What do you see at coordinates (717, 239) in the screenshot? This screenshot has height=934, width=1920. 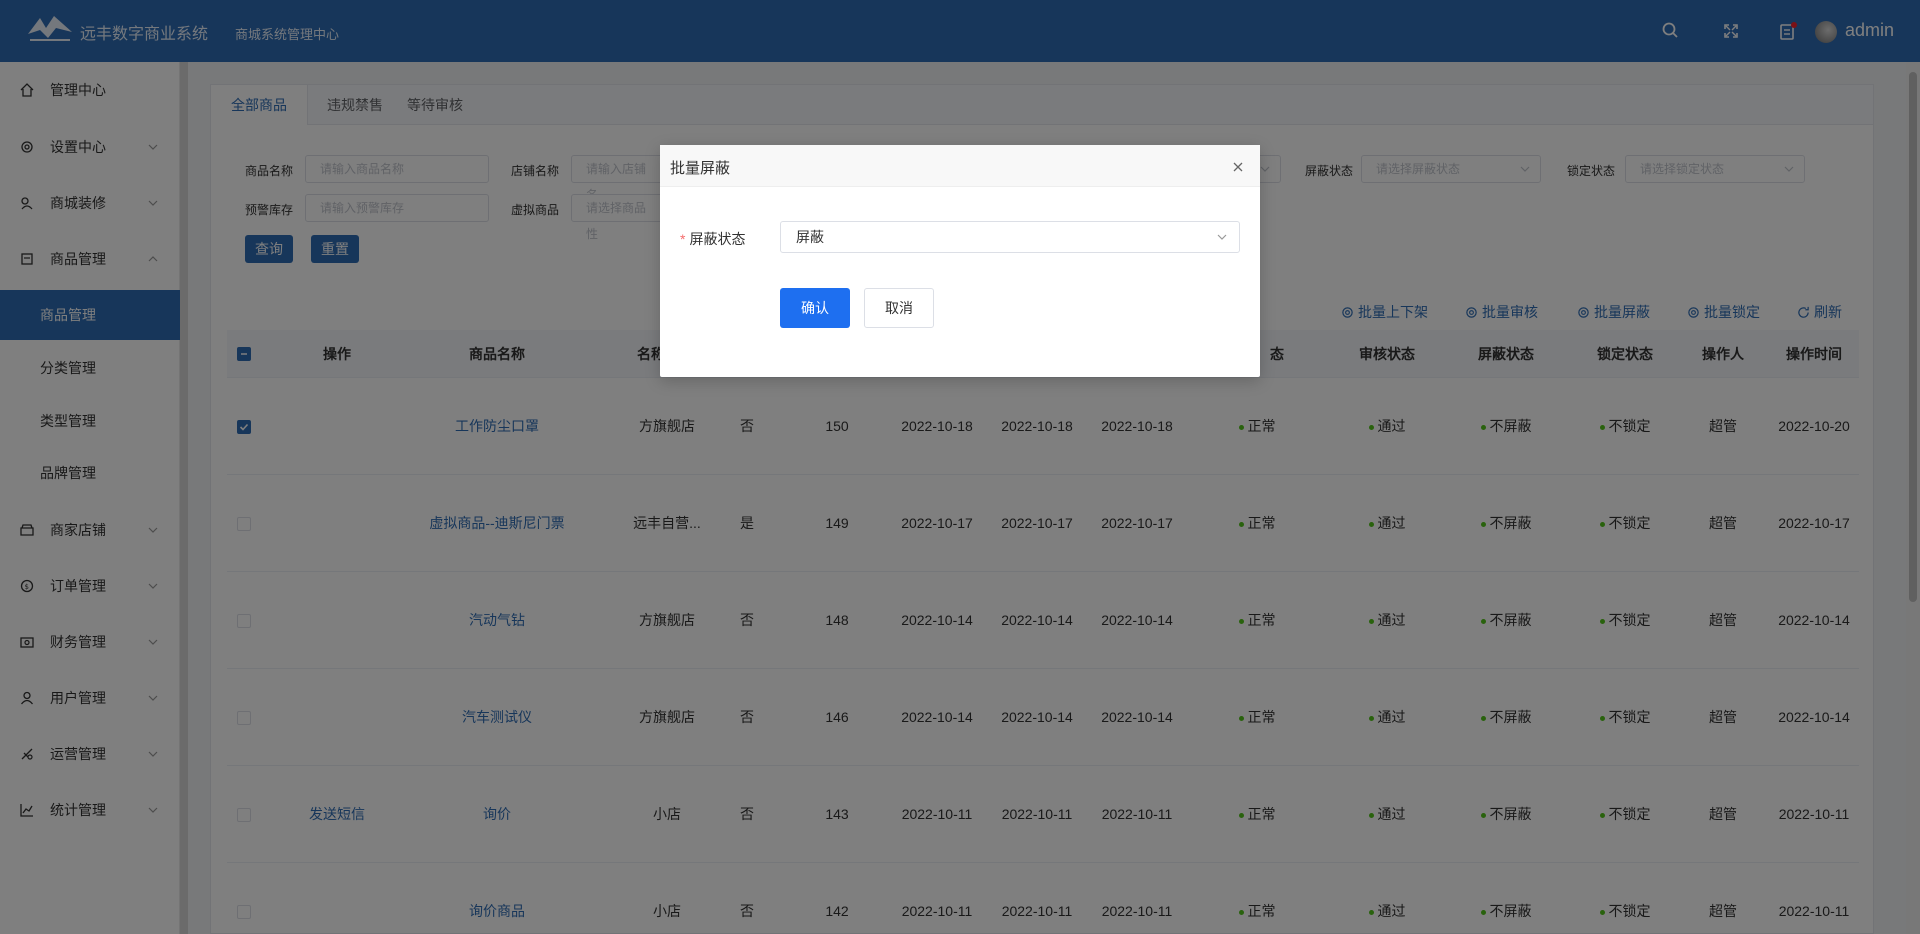 I see `field-label-text: 屏蔽状态` at bounding box center [717, 239].